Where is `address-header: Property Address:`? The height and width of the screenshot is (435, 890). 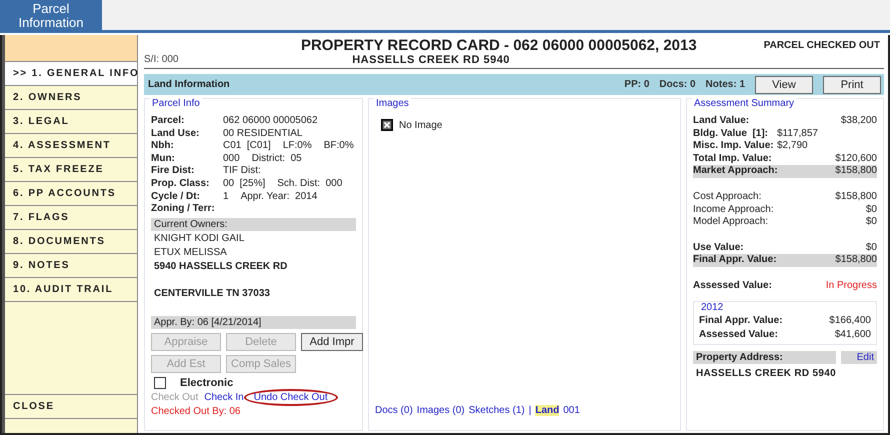 address-header: Property Address: is located at coordinates (764, 357).